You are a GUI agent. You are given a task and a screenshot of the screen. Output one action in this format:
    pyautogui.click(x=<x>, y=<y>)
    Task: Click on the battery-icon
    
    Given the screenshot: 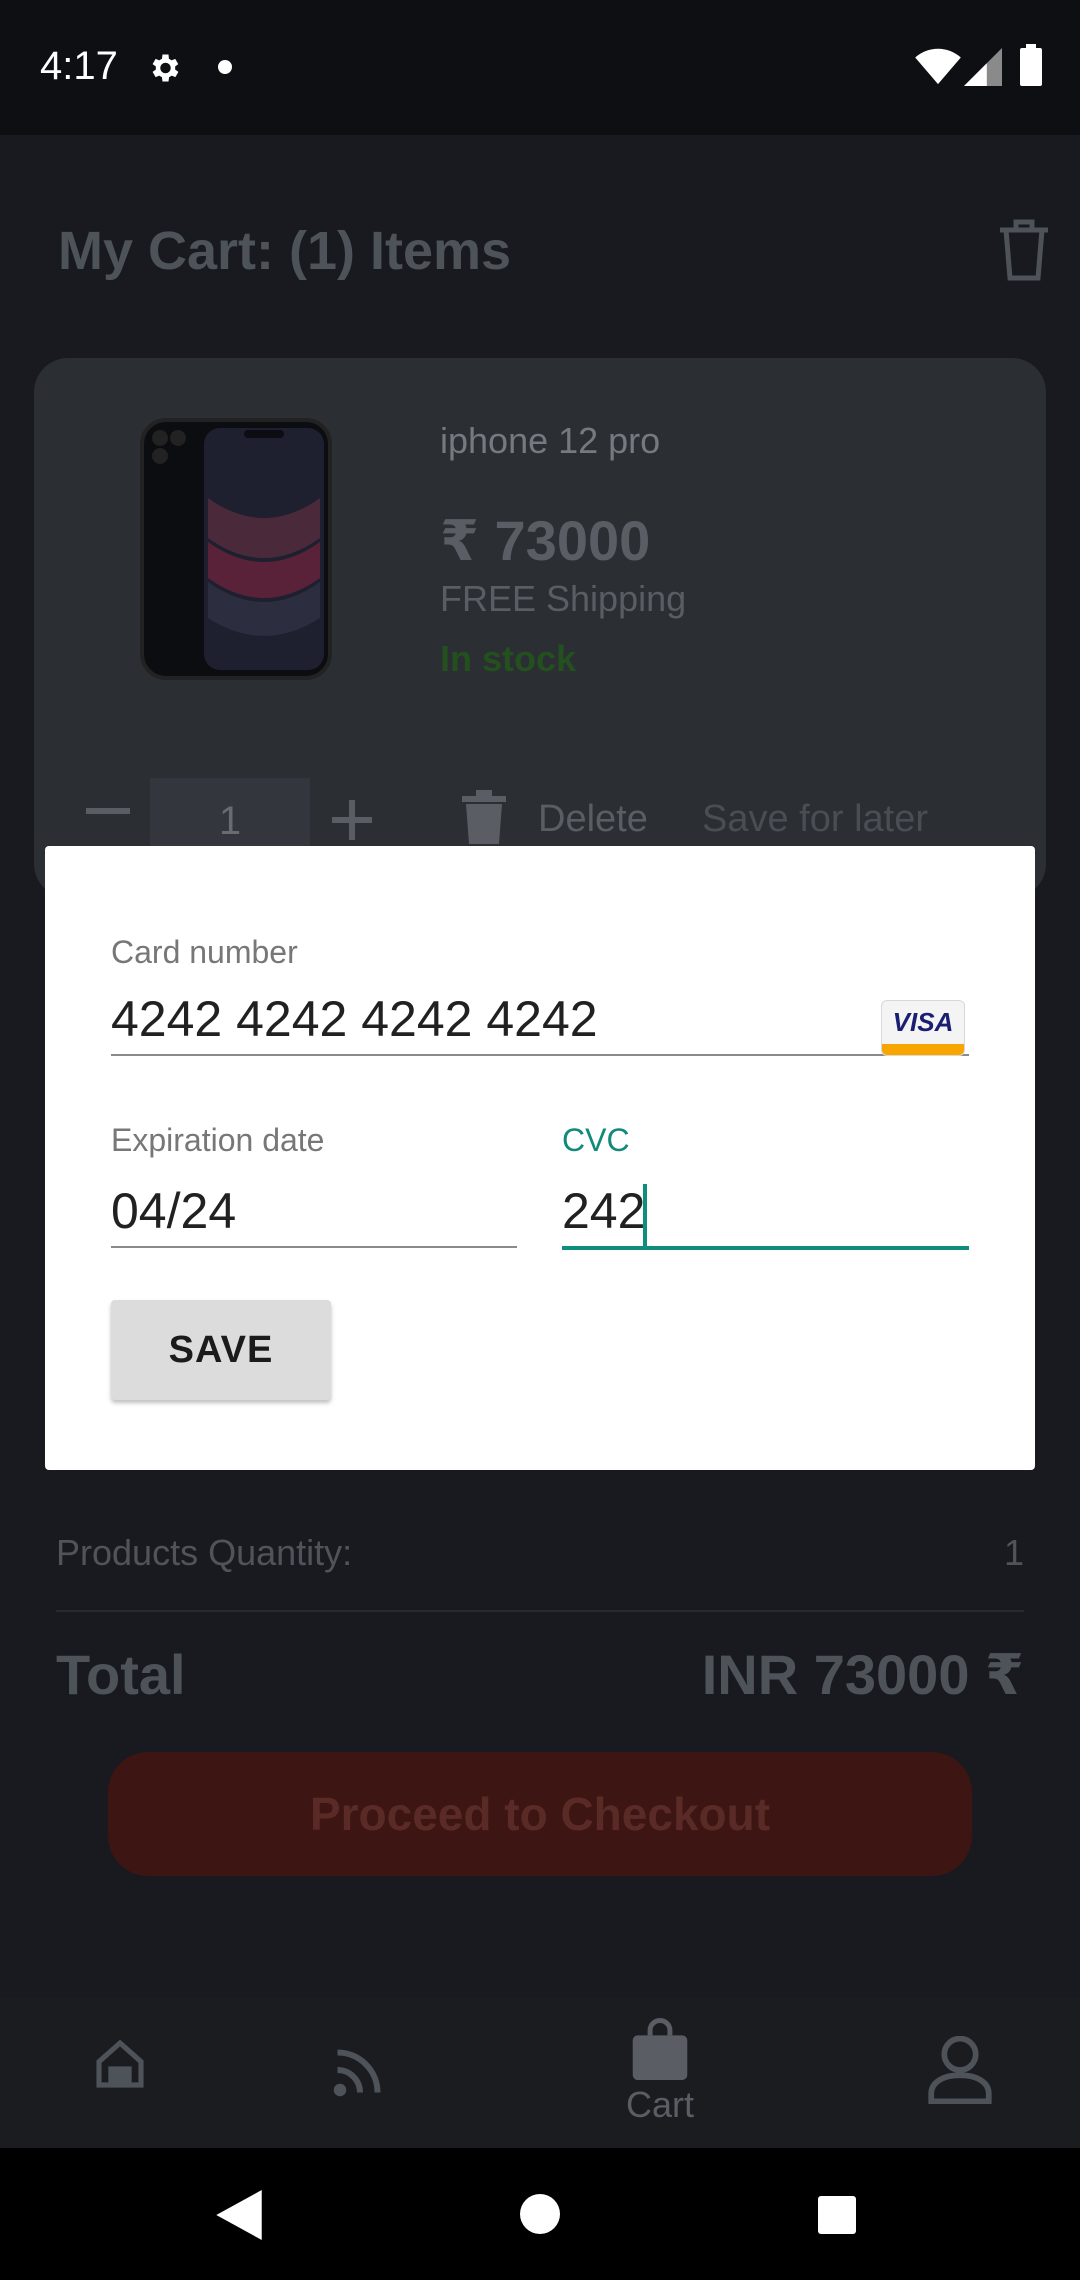 What is the action you would take?
    pyautogui.click(x=1031, y=65)
    